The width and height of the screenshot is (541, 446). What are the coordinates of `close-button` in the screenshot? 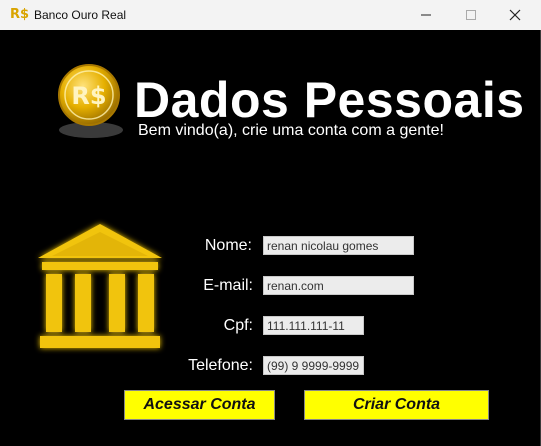 It's located at (515, 15).